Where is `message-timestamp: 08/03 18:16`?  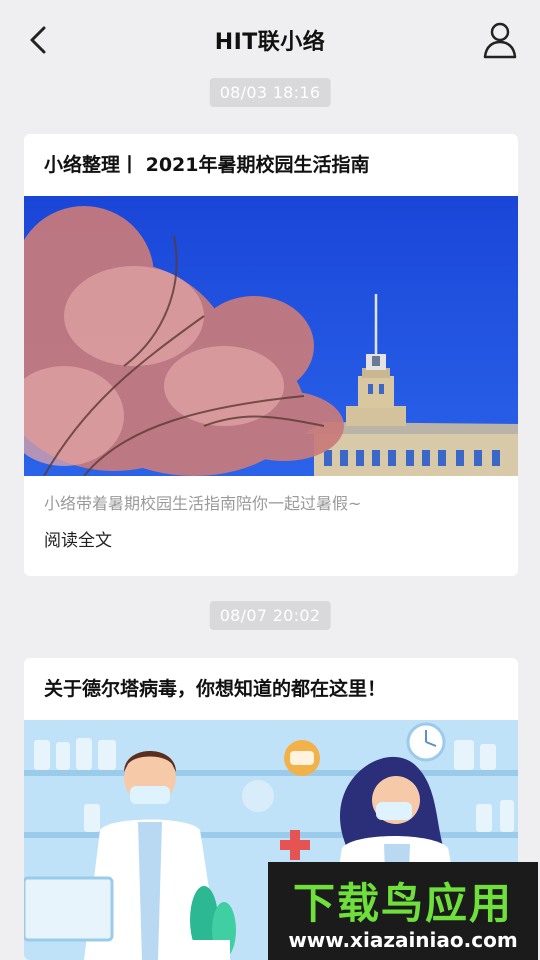
message-timestamp: 08/03 18:16 is located at coordinates (270, 92).